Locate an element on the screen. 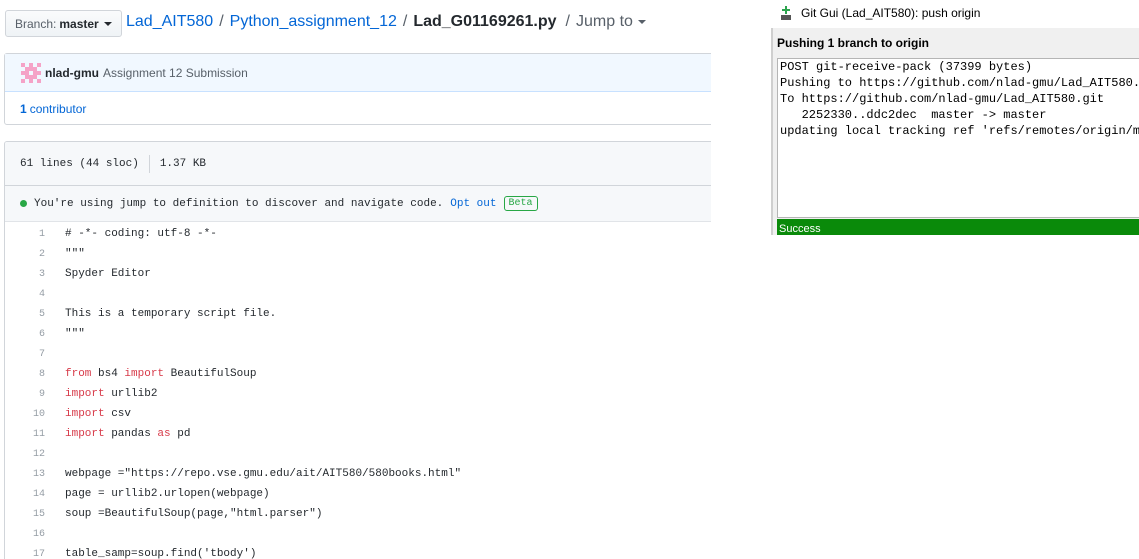  git-gui-title-bar: Git Gui (Lad_AIT580): push origin is located at coordinates (955, 12).